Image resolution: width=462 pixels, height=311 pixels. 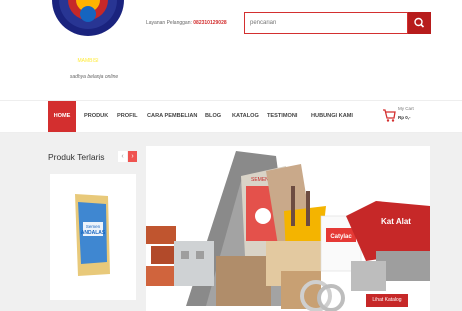 I want to click on carousel-prev-button: ‹, so click(x=122, y=156).